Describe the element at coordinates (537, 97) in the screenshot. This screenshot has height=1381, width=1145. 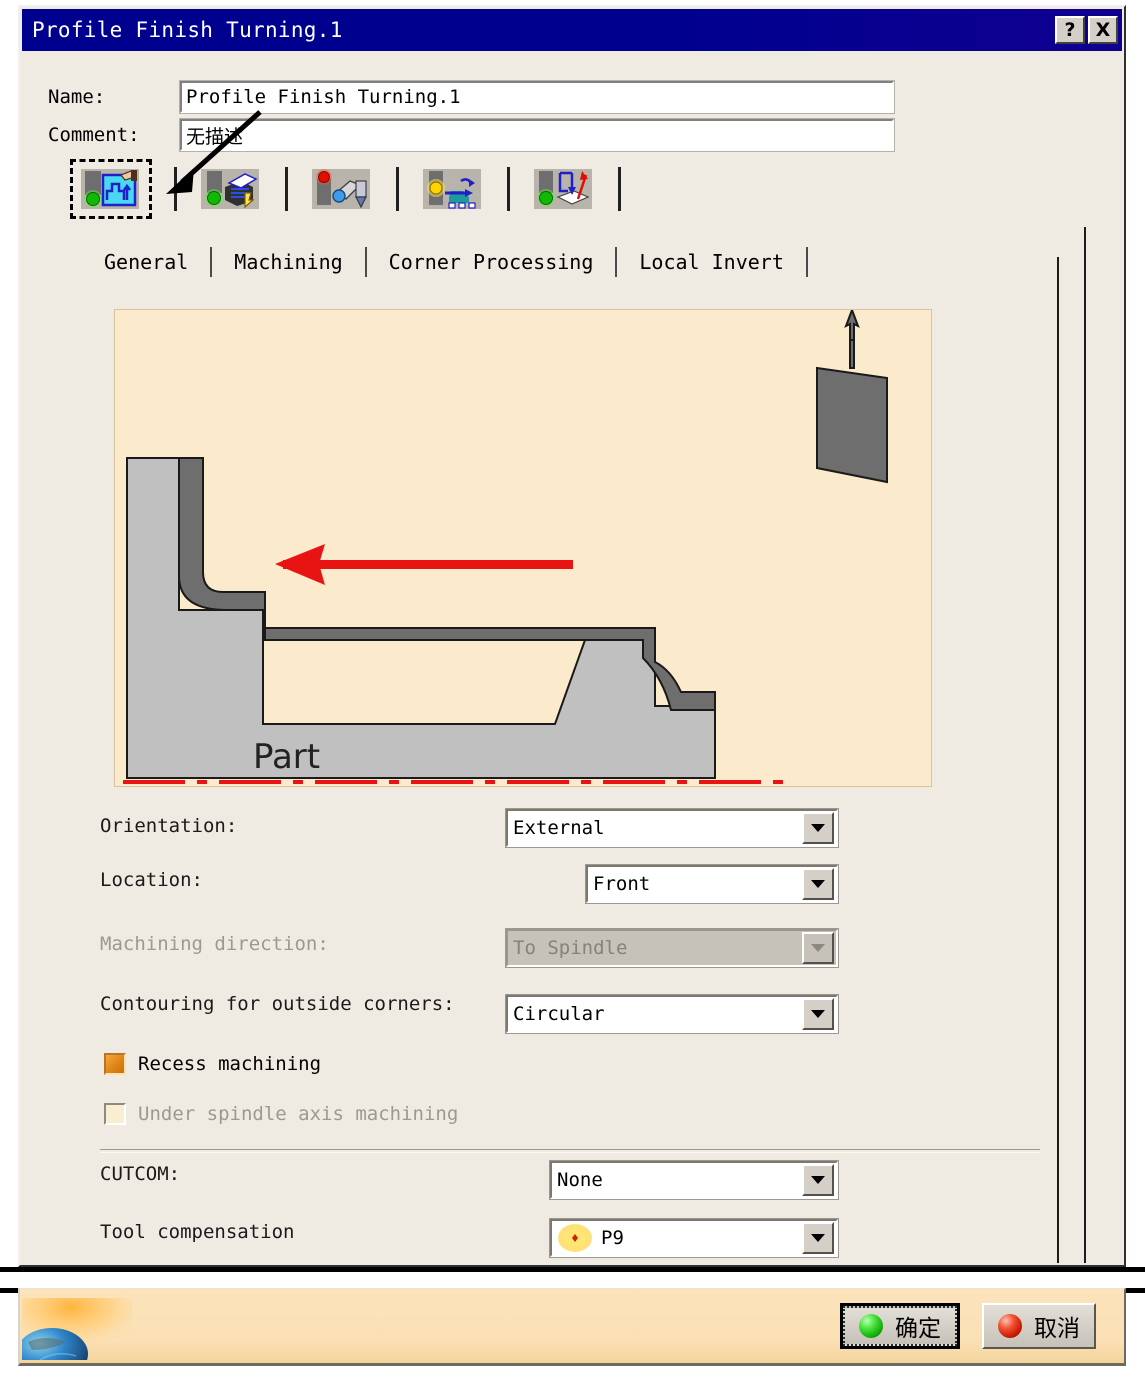
I see `name-input: Profile Finish Turning.1` at that location.